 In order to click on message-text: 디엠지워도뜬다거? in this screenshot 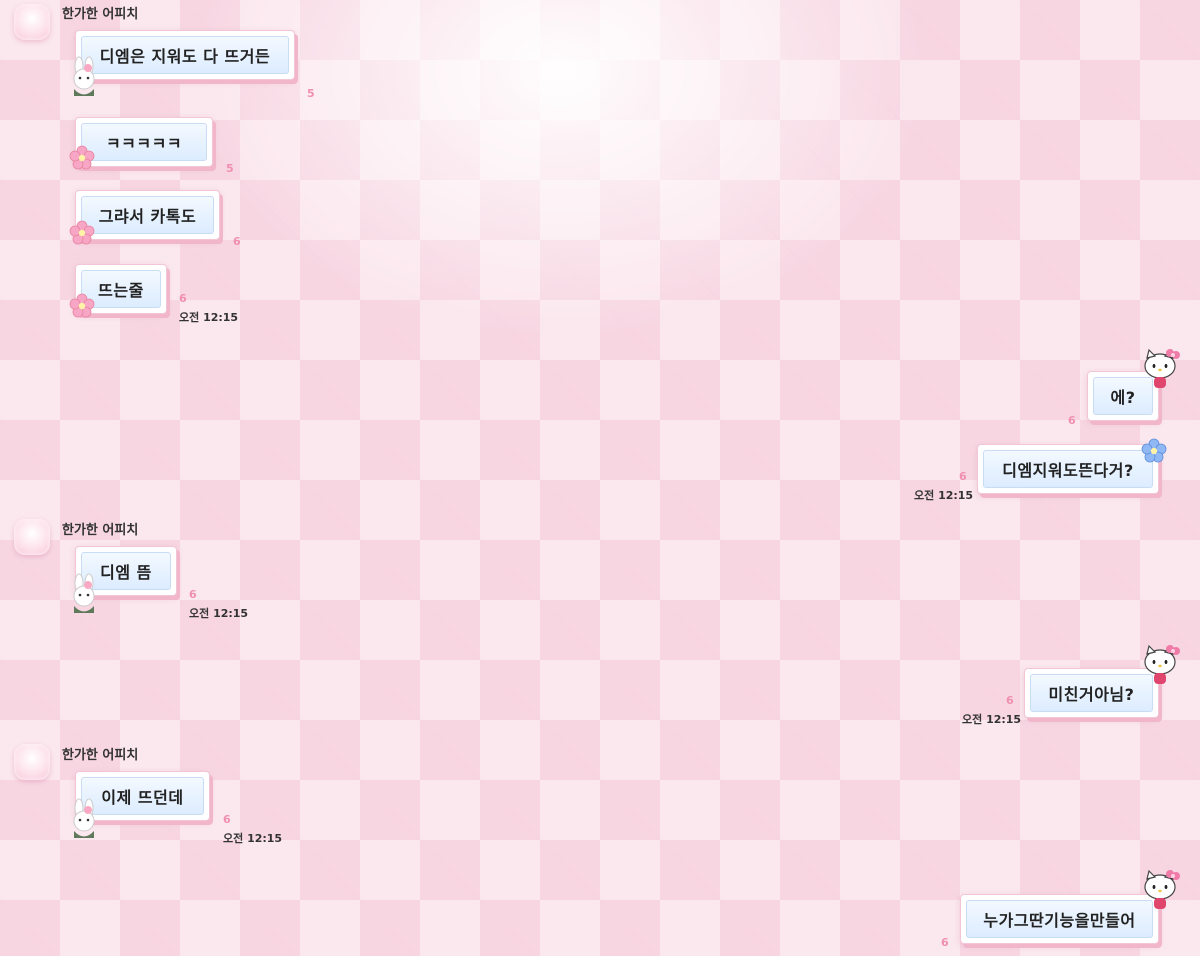, I will do `click(1068, 469)`.